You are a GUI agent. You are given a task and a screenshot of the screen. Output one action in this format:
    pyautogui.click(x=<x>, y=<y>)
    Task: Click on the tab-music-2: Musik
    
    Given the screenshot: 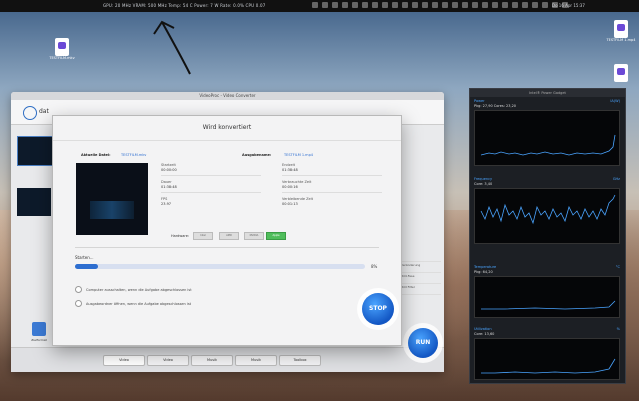 What is the action you would take?
    pyautogui.click(x=256, y=360)
    